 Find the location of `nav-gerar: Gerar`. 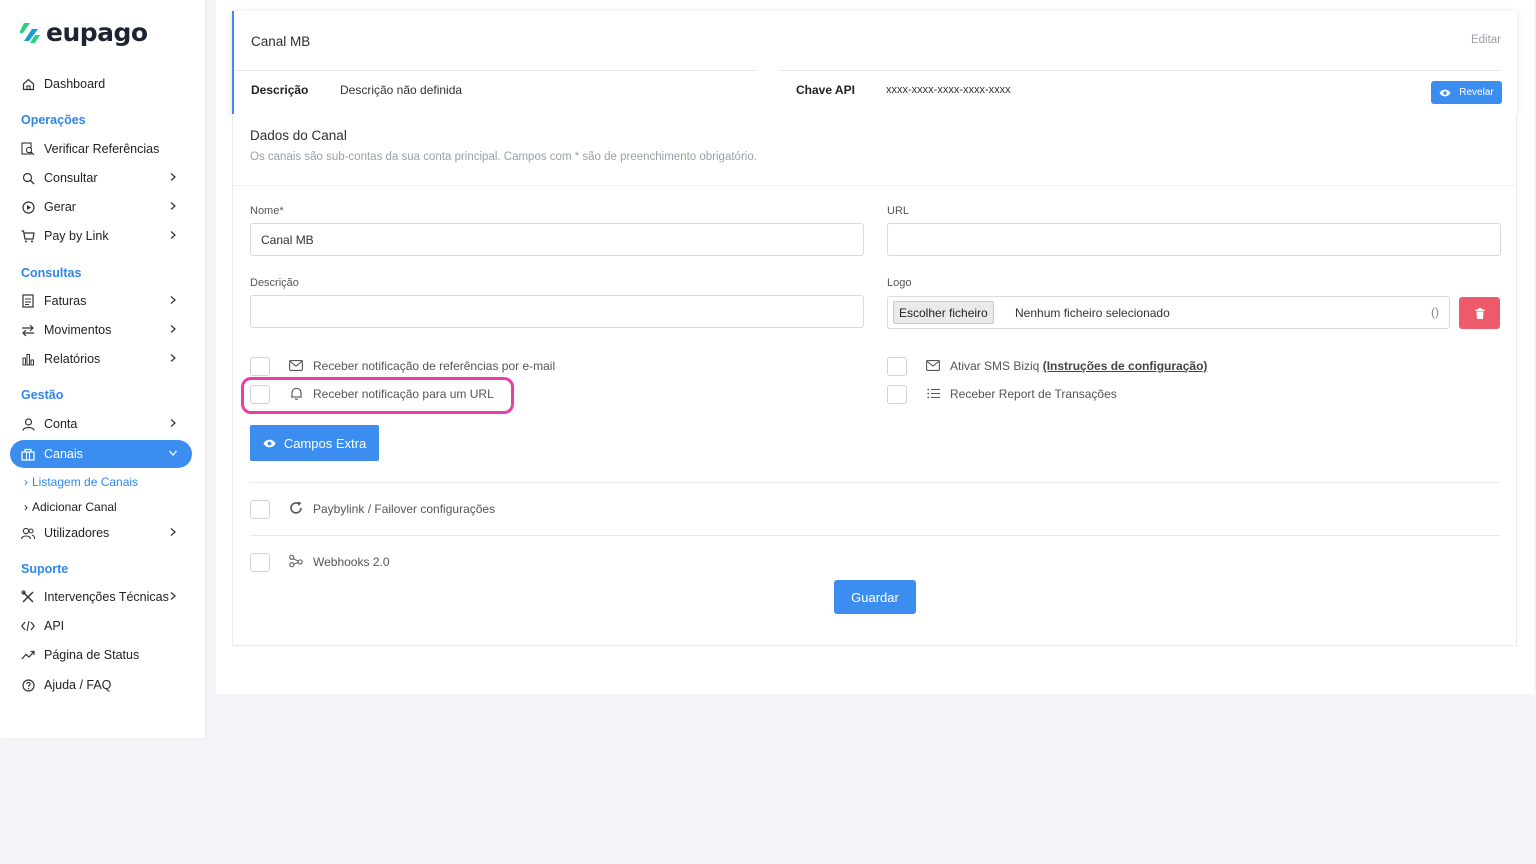

nav-gerar: Gerar is located at coordinates (101, 207).